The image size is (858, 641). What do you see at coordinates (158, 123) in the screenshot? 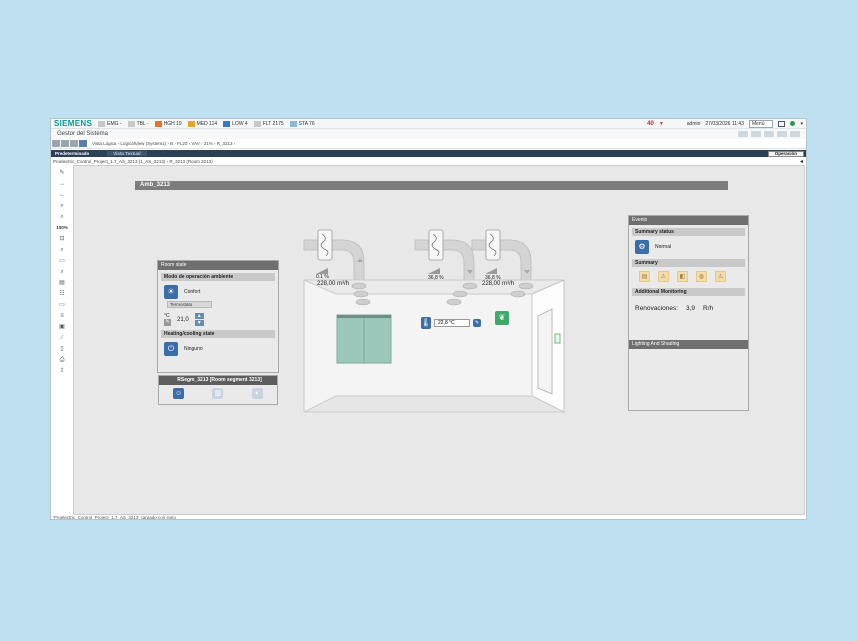
I see `alarm-hgh-icon` at bounding box center [158, 123].